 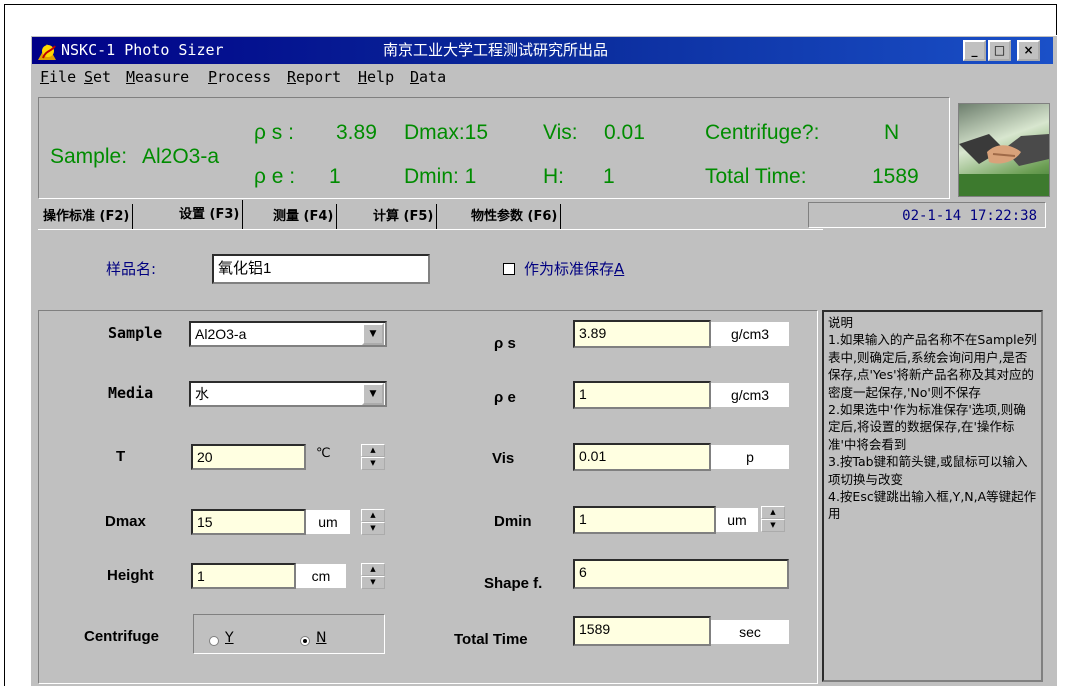 I want to click on tab-measure: 测量 (F4), so click(x=304, y=217).